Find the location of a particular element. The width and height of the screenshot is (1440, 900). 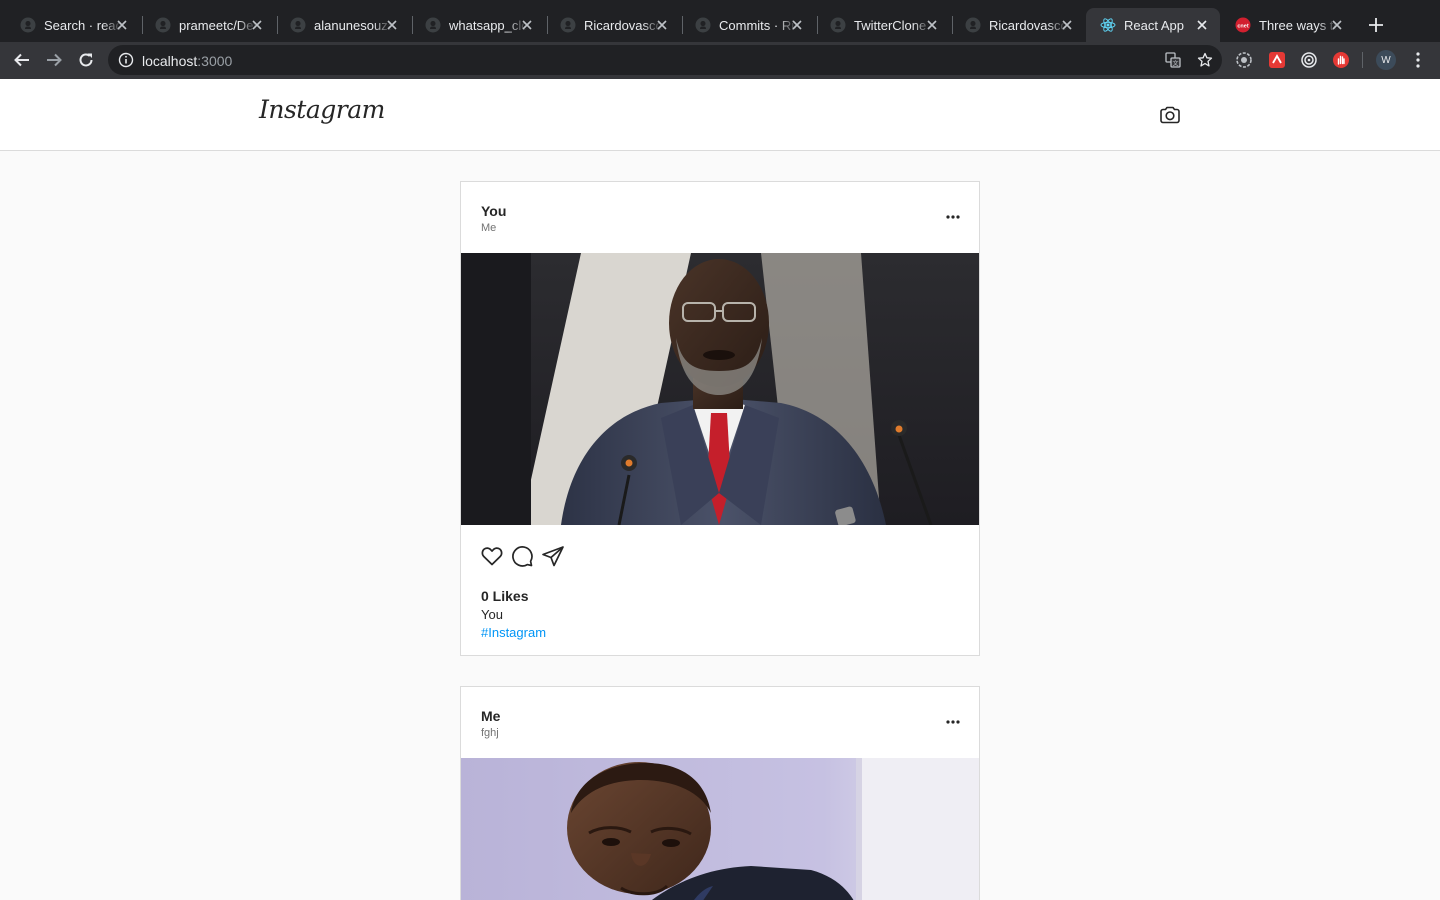

tab-ricardovasconcelos-2: Ricardovasconcelos is located at coordinates (1018, 25).